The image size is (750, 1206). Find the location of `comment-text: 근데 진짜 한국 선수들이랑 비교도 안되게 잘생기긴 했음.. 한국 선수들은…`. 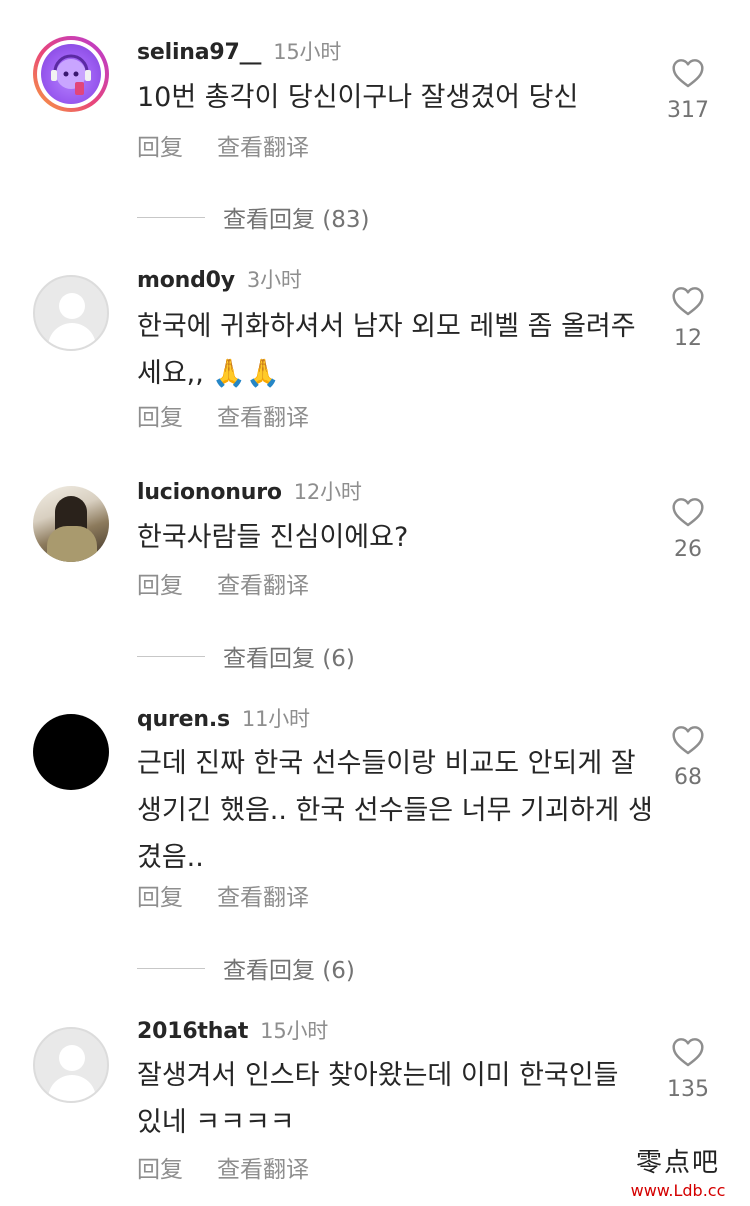

comment-text: 근데 진짜 한국 선수들이랑 비교도 안되게 잘생기긴 했음.. 한국 선수들은… is located at coordinates (395, 810).